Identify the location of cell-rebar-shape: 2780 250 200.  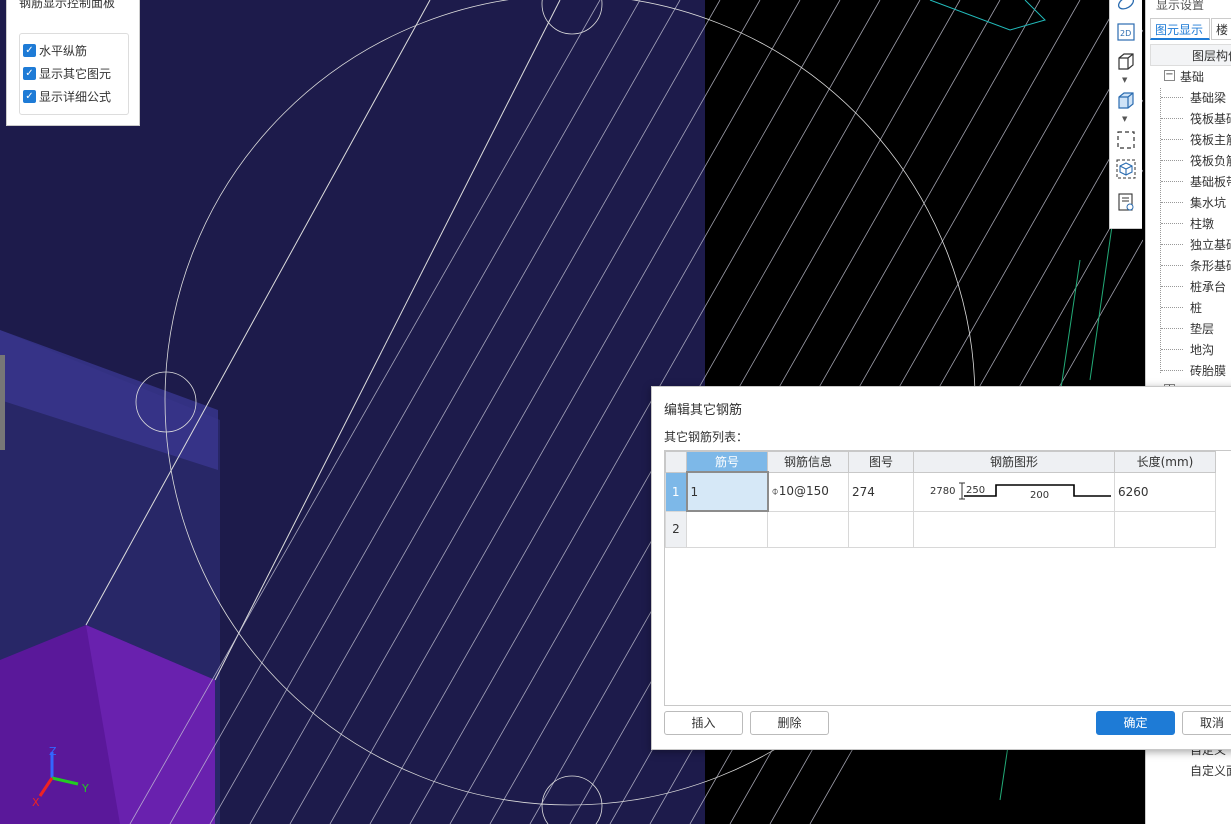
(1014, 491).